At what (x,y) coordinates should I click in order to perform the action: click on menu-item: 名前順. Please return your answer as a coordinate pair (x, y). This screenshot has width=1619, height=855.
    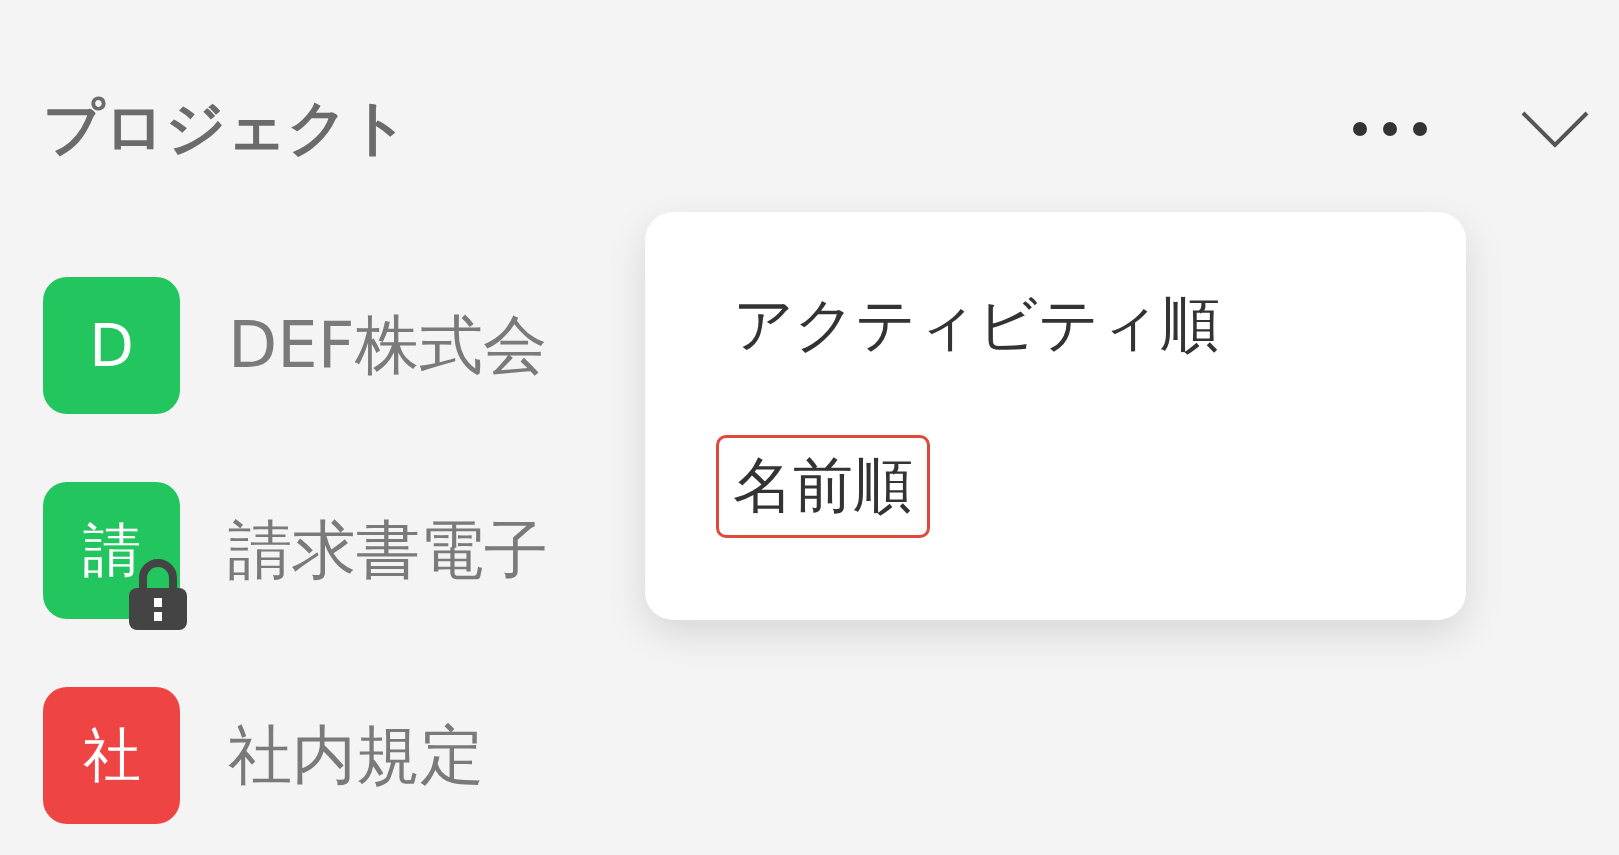
    Looking at the image, I should click on (823, 486).